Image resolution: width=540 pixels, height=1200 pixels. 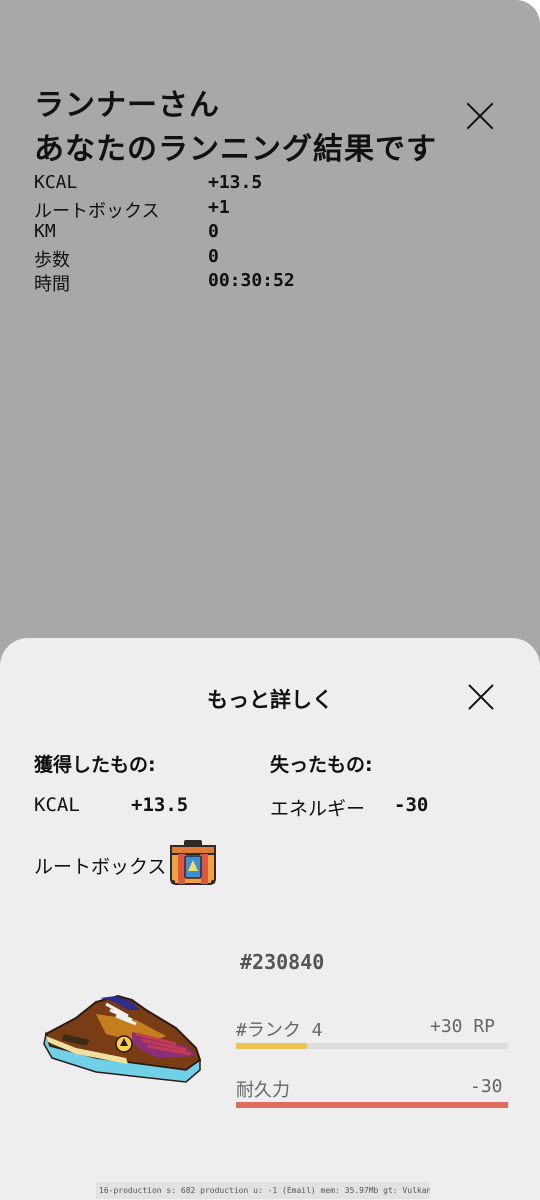 I want to click on gained-heading: 獲得したもの:, so click(x=95, y=765).